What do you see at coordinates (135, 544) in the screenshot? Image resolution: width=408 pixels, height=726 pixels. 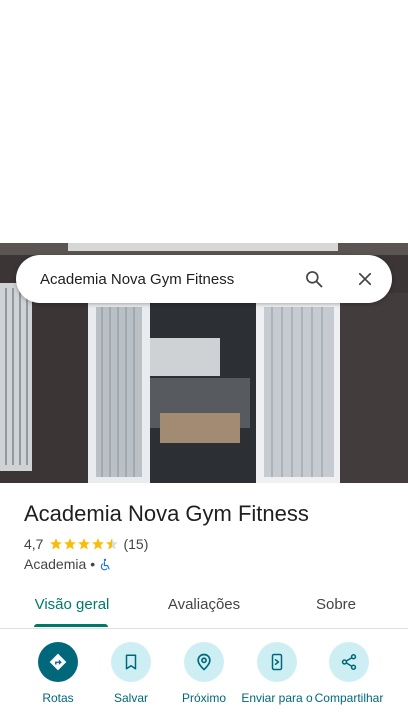 I see `review-count: (15)` at bounding box center [135, 544].